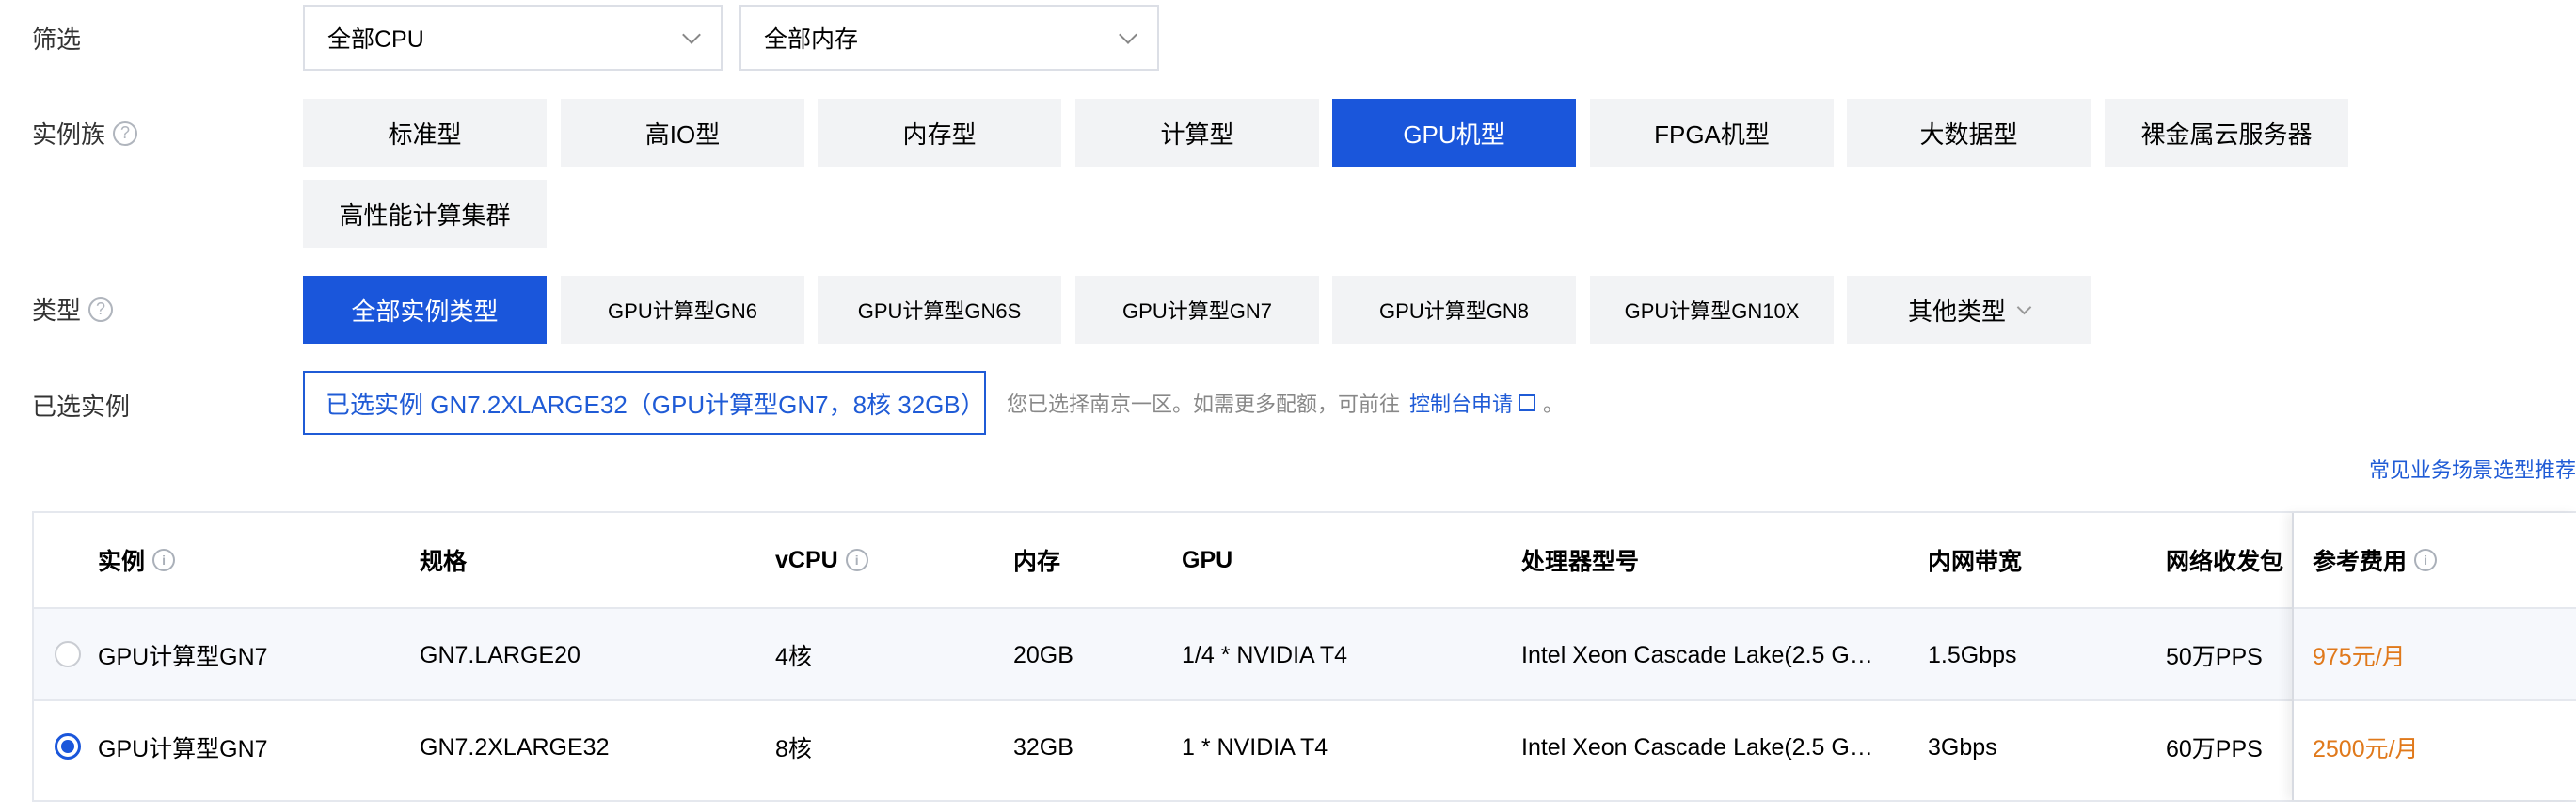 This screenshot has height=802, width=2576. I want to click on type-chip-gn8: GPU计算型GN8, so click(1454, 310).